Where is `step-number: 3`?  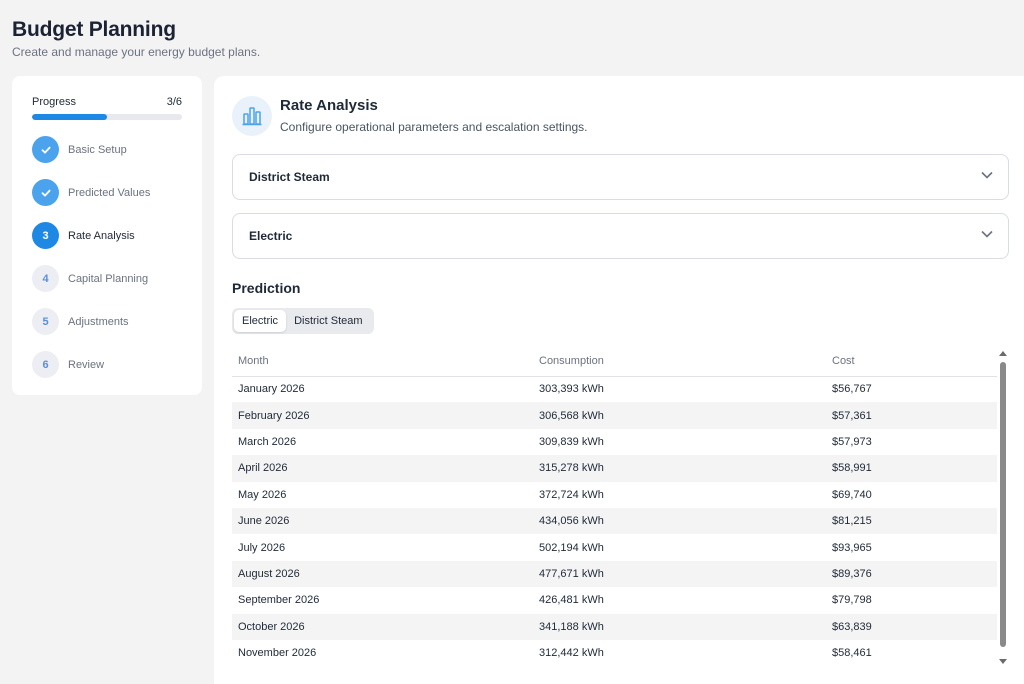 step-number: 3 is located at coordinates (45, 235).